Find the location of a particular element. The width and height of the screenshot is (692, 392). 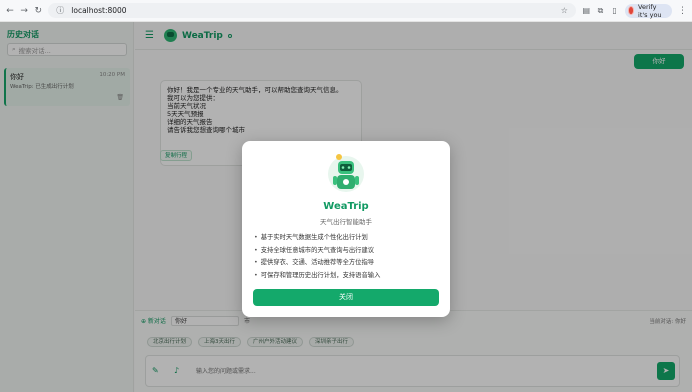

extensions-icon: ⧉ is located at coordinates (600, 11).